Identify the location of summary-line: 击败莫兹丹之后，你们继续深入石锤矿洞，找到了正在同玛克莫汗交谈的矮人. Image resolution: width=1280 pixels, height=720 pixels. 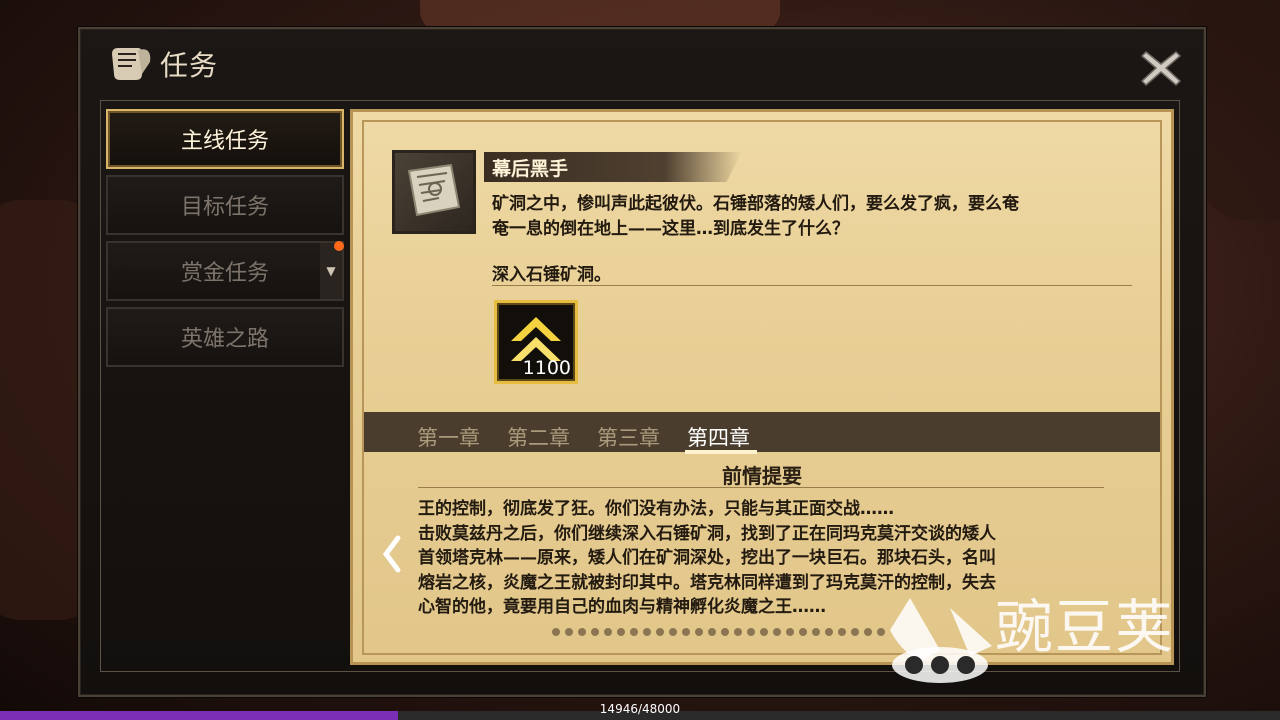
(707, 533).